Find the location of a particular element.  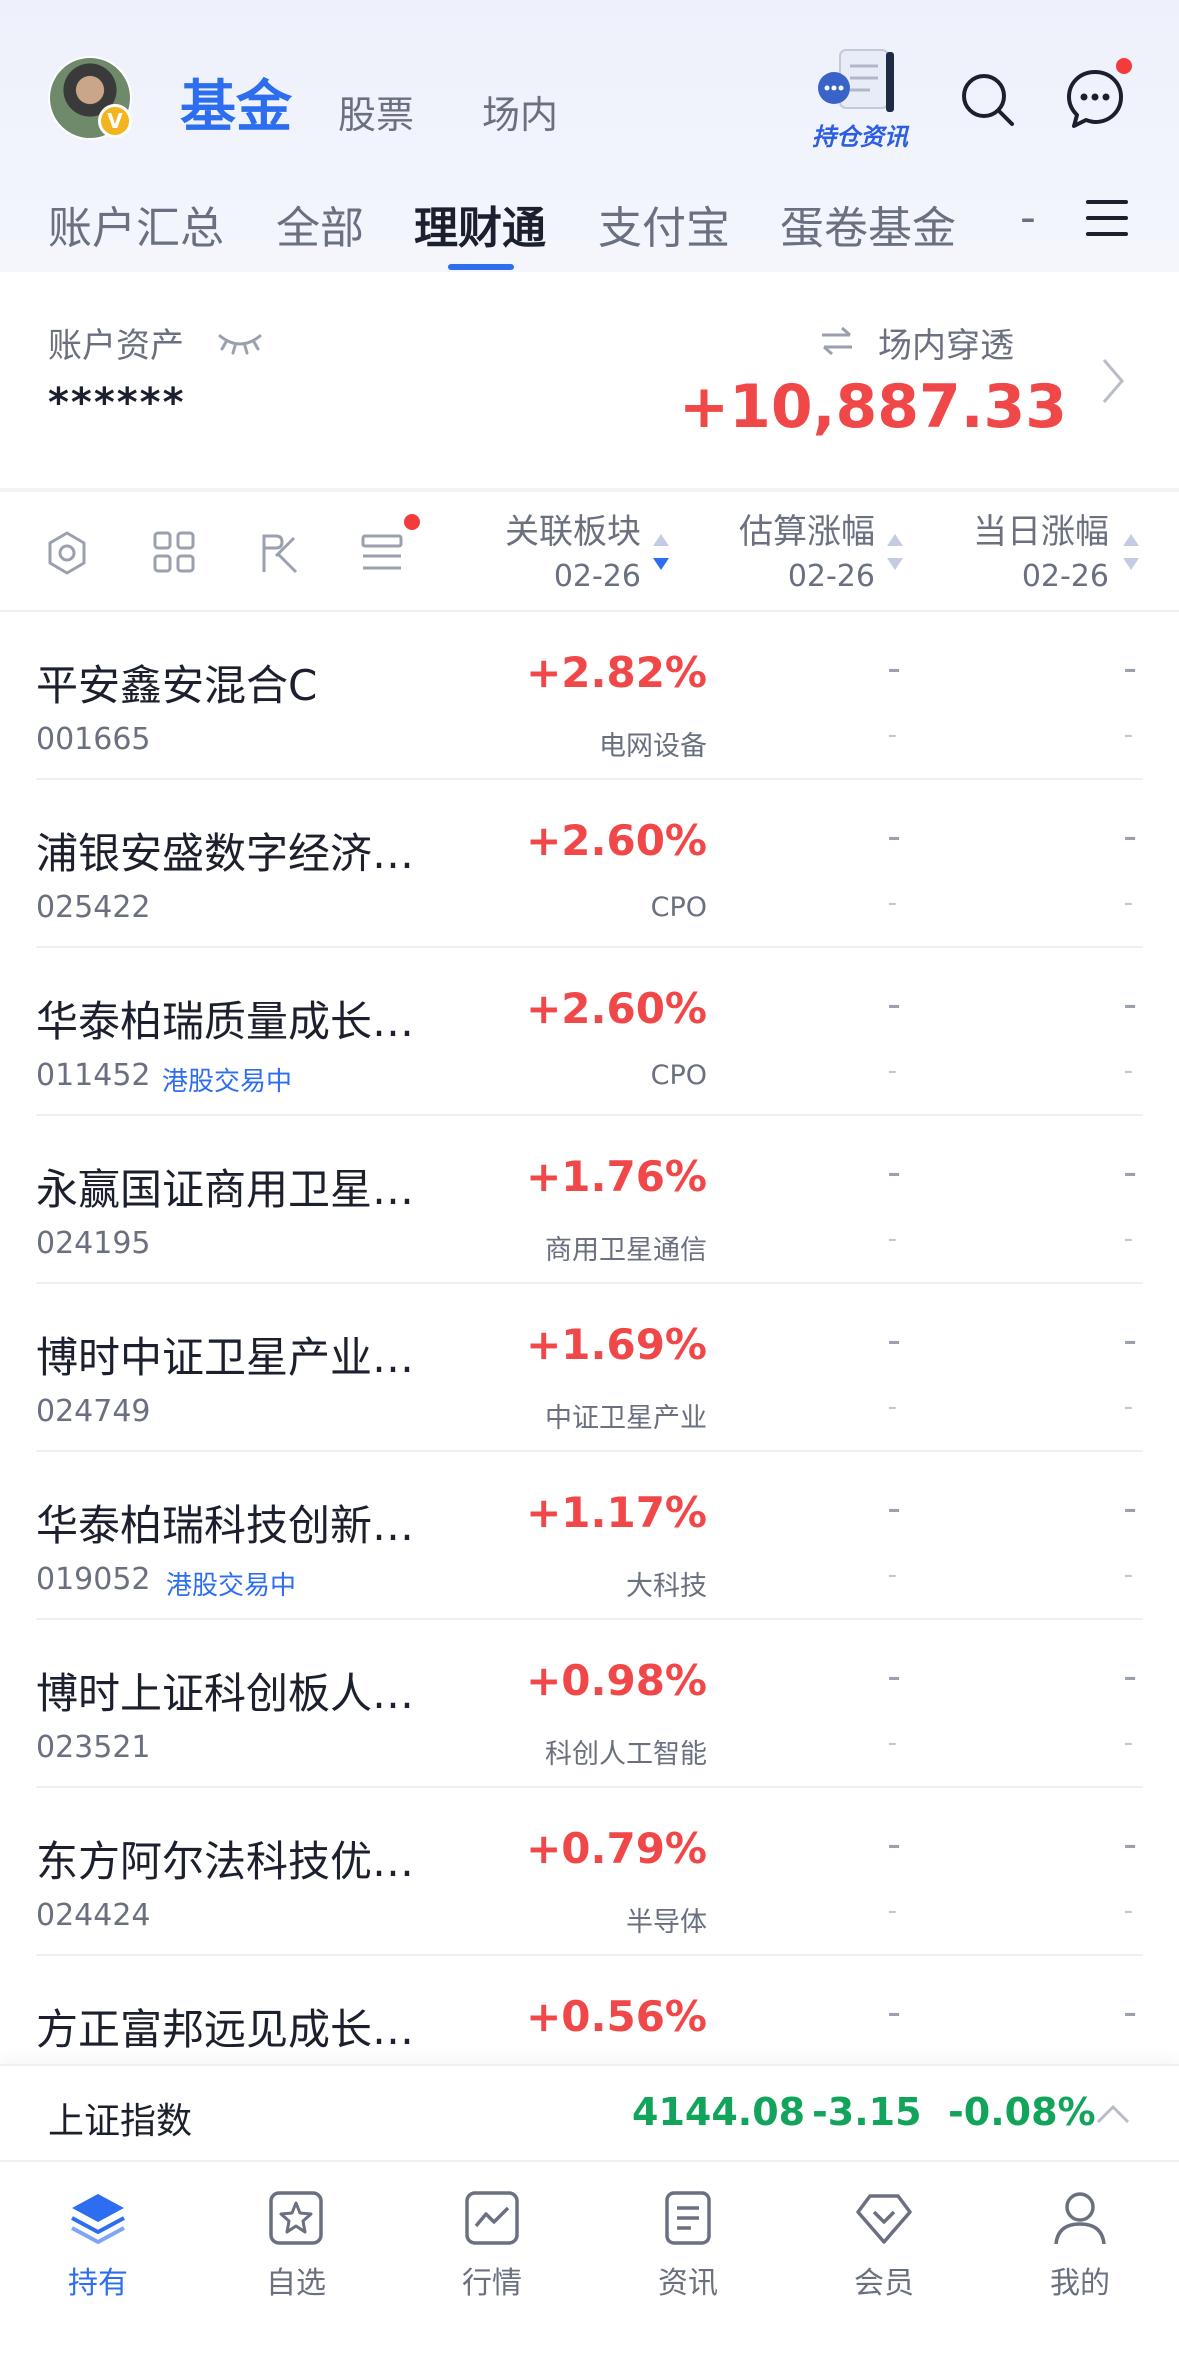

fund-code: 025422 is located at coordinates (93, 907).